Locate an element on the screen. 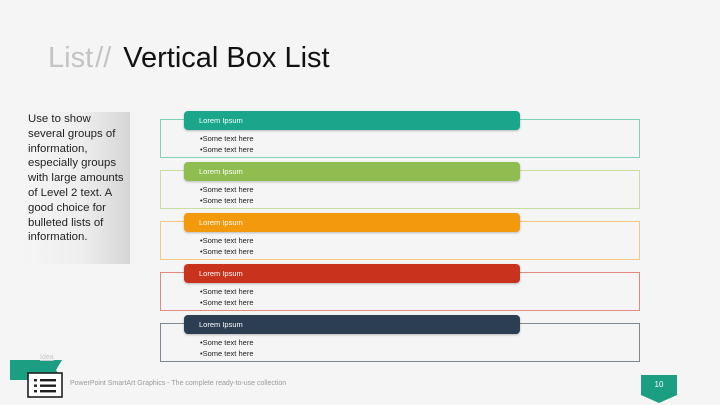 The image size is (720, 405). slide-title: List// Vertical Box List is located at coordinates (189, 58).